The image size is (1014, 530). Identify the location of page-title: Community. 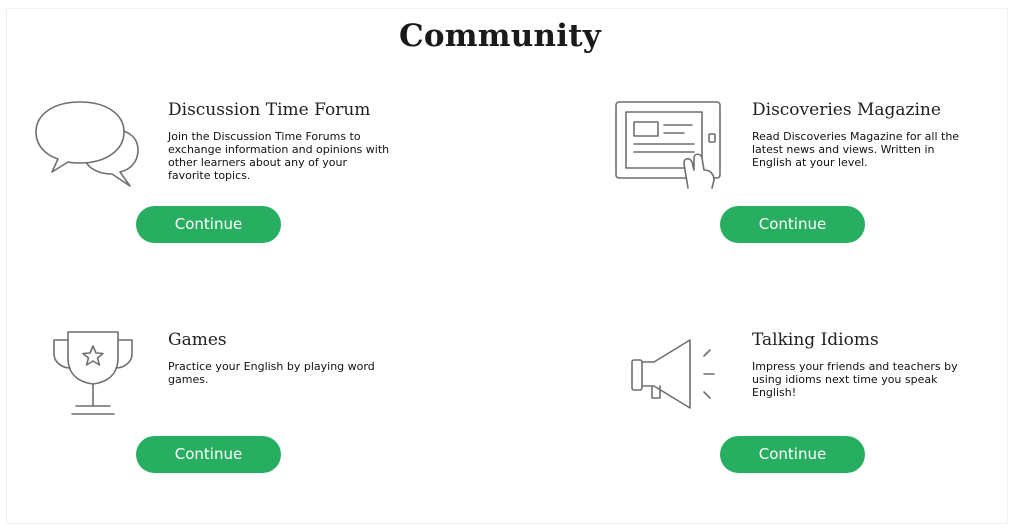
(500, 36).